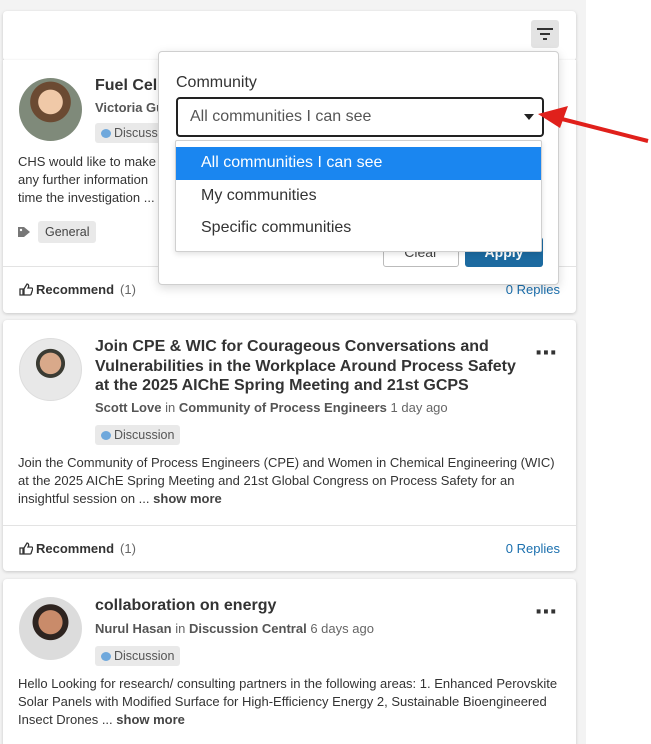 This screenshot has width=651, height=744. Describe the element at coordinates (24, 232) in the screenshot. I see `tag-icon` at that location.